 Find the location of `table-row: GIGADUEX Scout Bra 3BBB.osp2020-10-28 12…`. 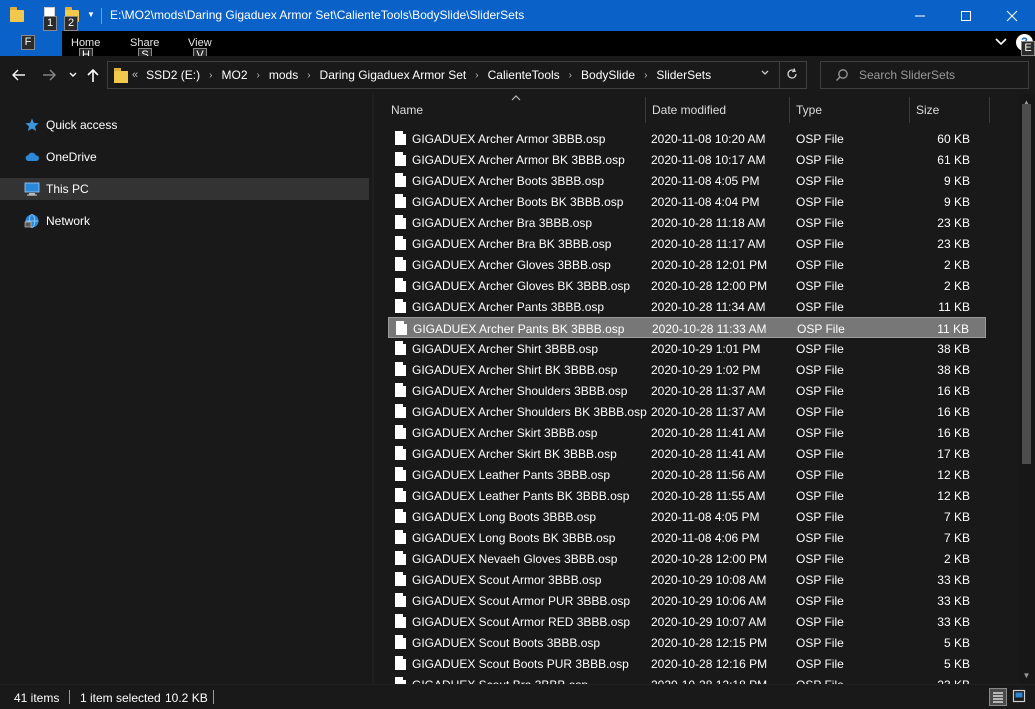

table-row: GIGADUEX Scout Bra 3BBB.osp2020-10-28 12… is located at coordinates (687, 679).